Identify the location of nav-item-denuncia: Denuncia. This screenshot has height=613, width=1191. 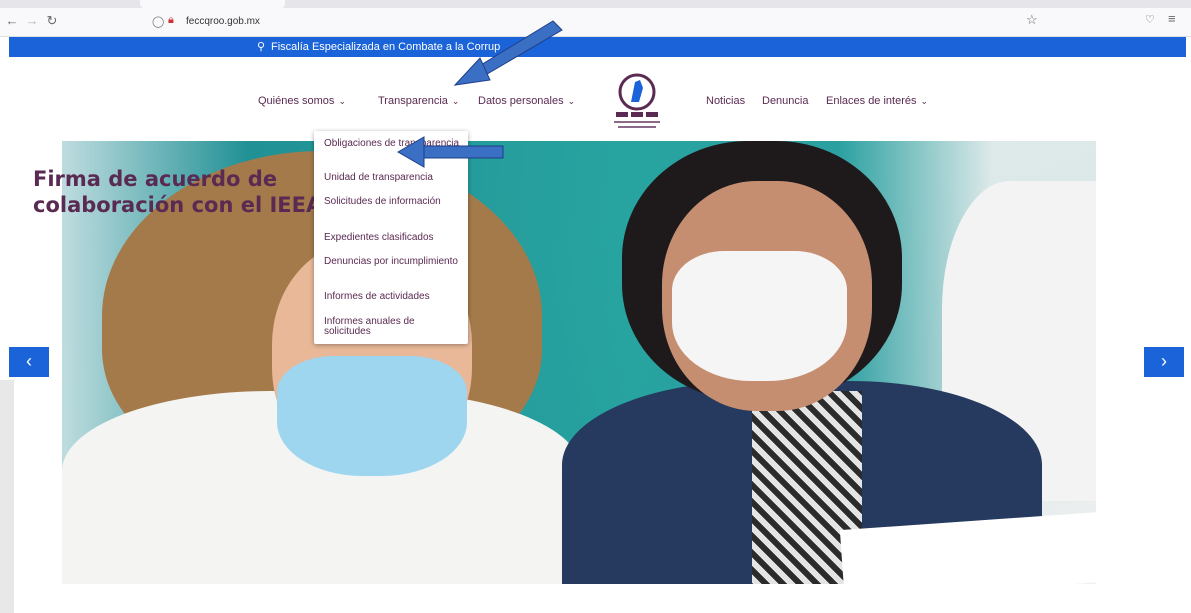
(785, 101).